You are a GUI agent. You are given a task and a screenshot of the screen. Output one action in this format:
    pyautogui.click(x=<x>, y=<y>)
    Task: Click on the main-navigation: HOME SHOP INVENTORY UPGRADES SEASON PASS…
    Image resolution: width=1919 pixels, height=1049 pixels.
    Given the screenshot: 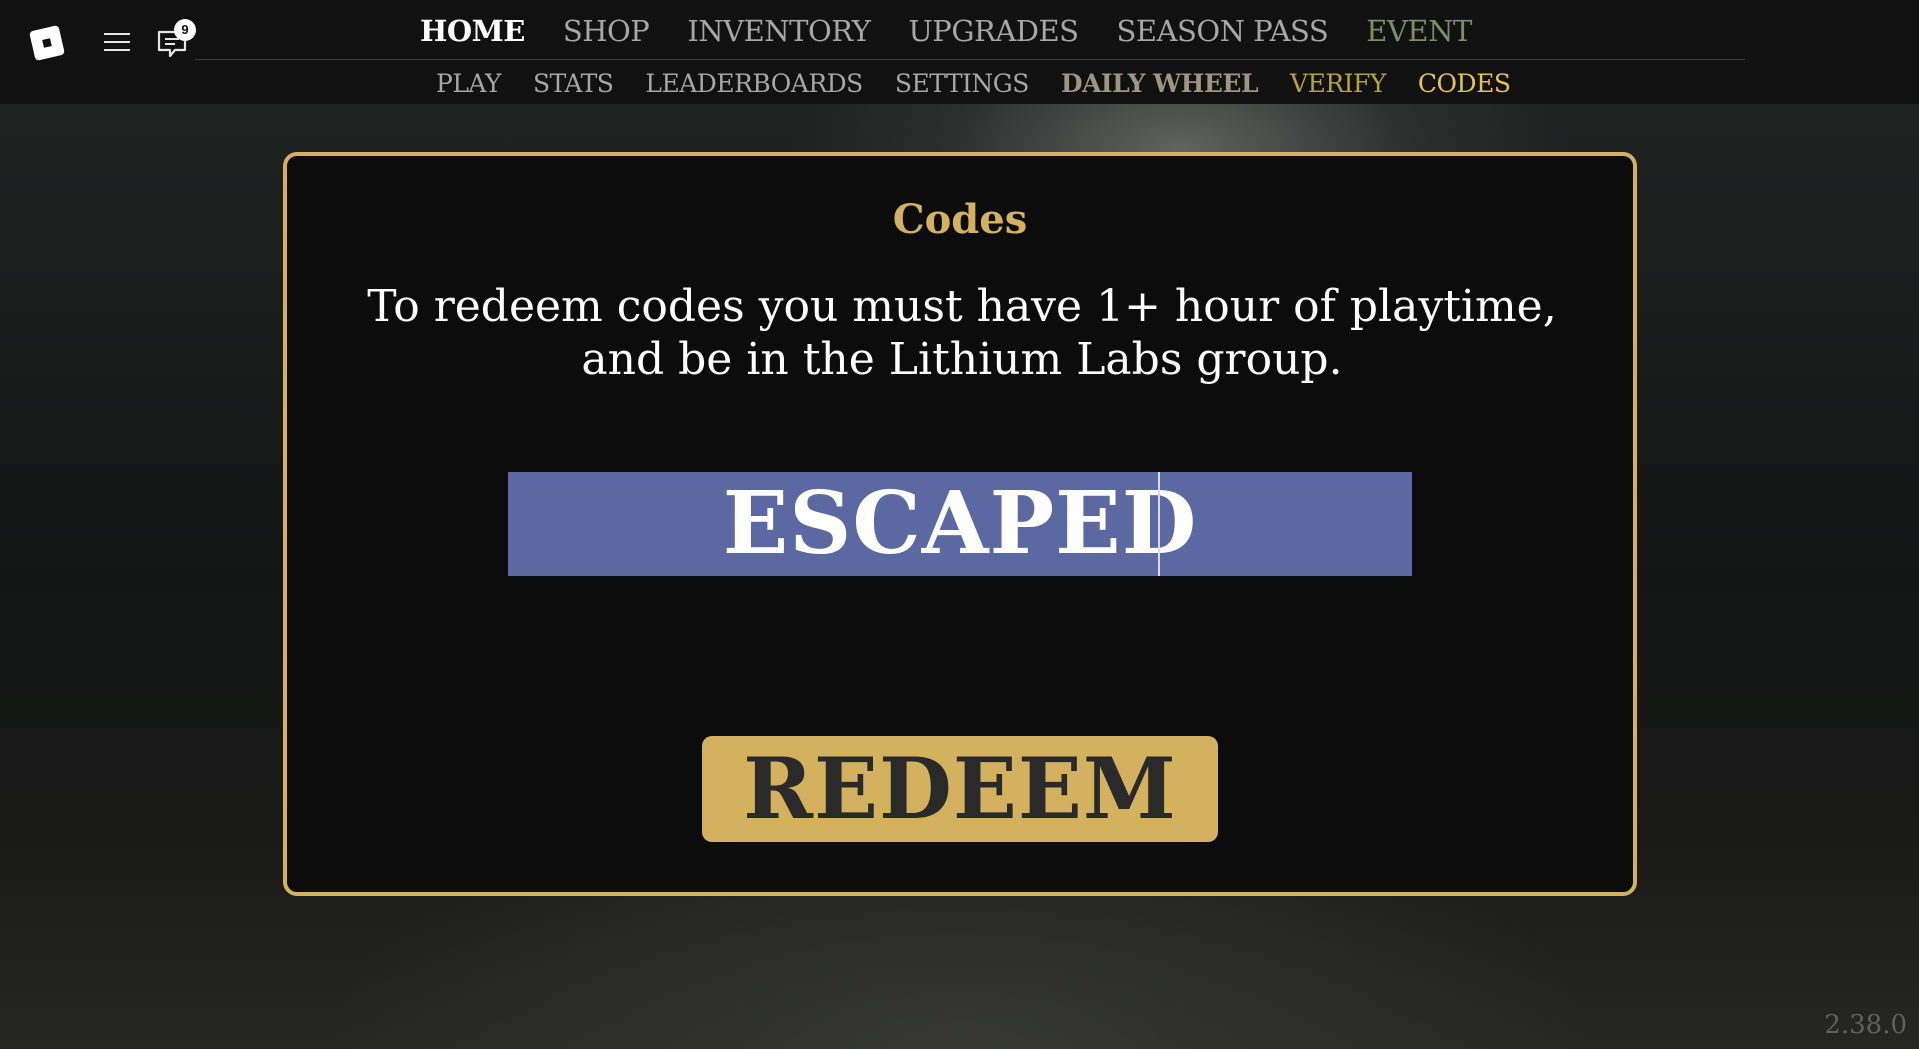 What is the action you would take?
    pyautogui.click(x=970, y=31)
    